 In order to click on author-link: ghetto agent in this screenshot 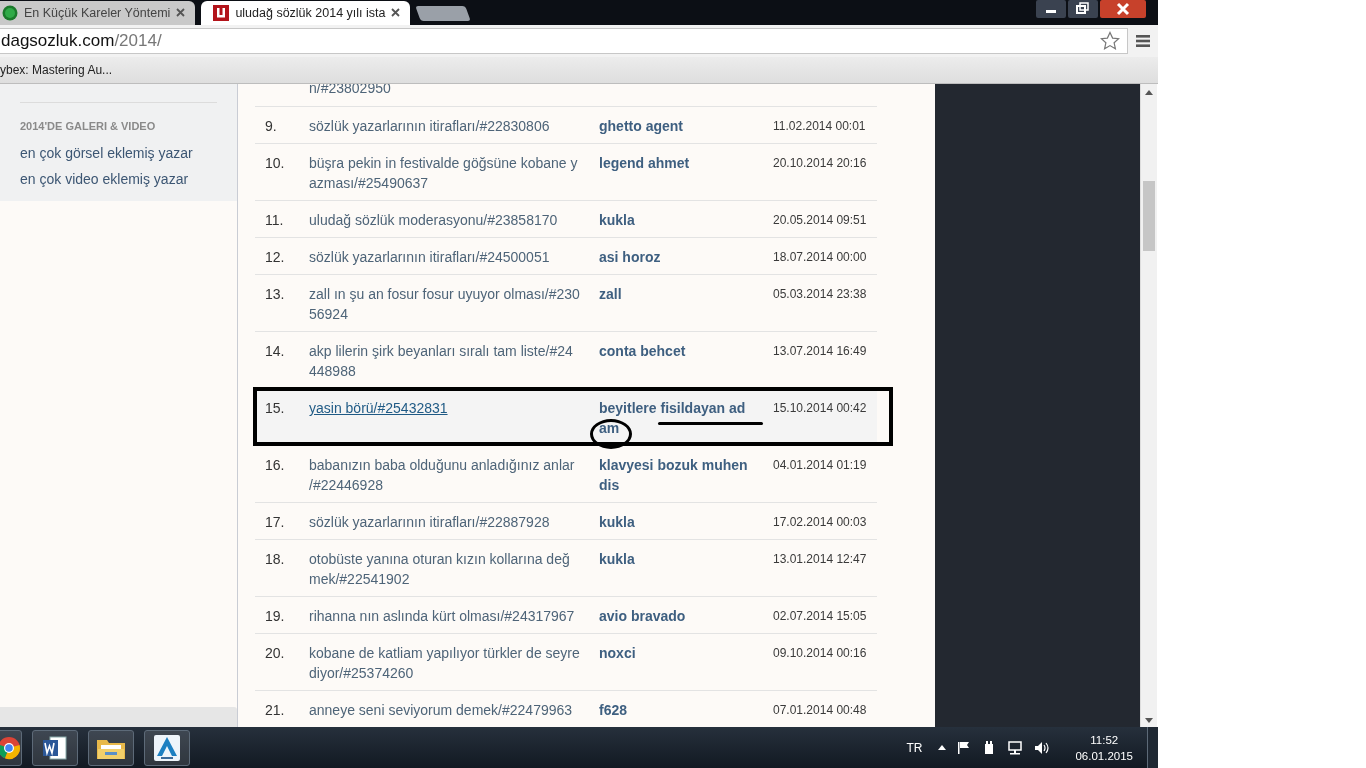, I will do `click(686, 125)`.